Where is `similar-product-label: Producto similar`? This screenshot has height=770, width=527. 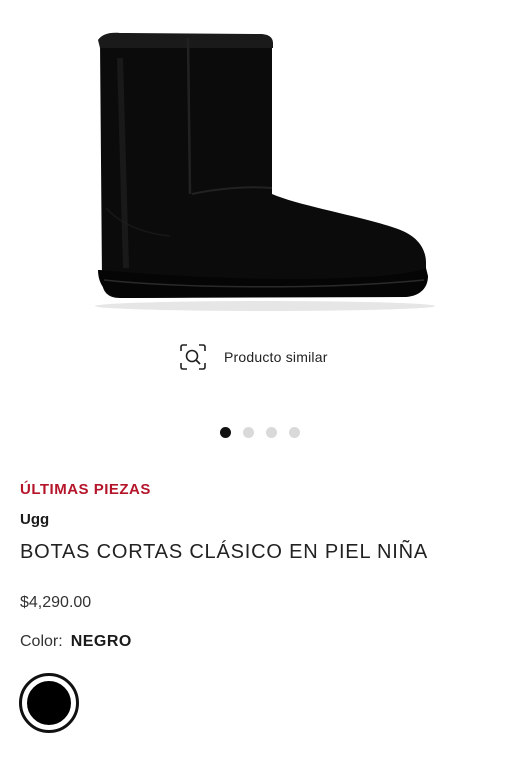
similar-product-label: Producto similar is located at coordinates (276, 357).